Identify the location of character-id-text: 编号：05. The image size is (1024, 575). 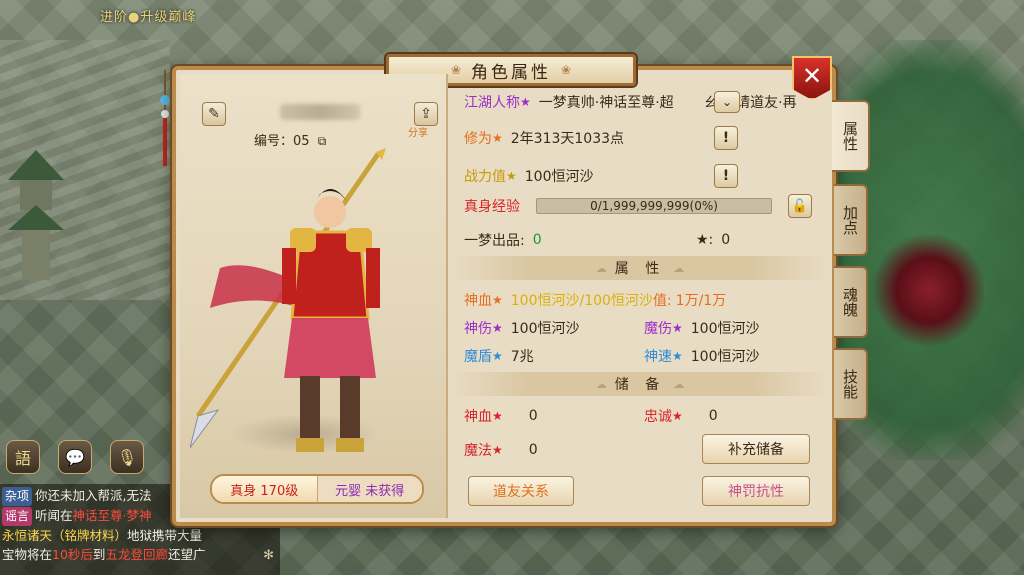
(282, 141).